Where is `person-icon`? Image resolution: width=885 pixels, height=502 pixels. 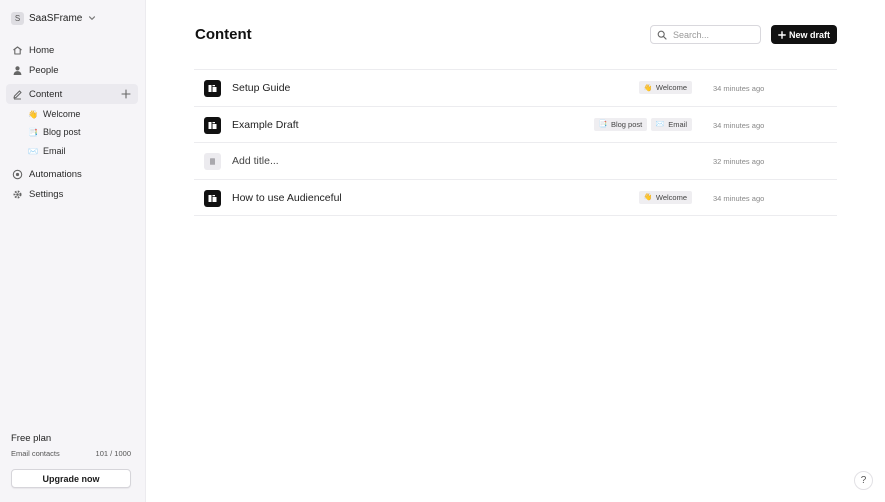
person-icon is located at coordinates (17, 70).